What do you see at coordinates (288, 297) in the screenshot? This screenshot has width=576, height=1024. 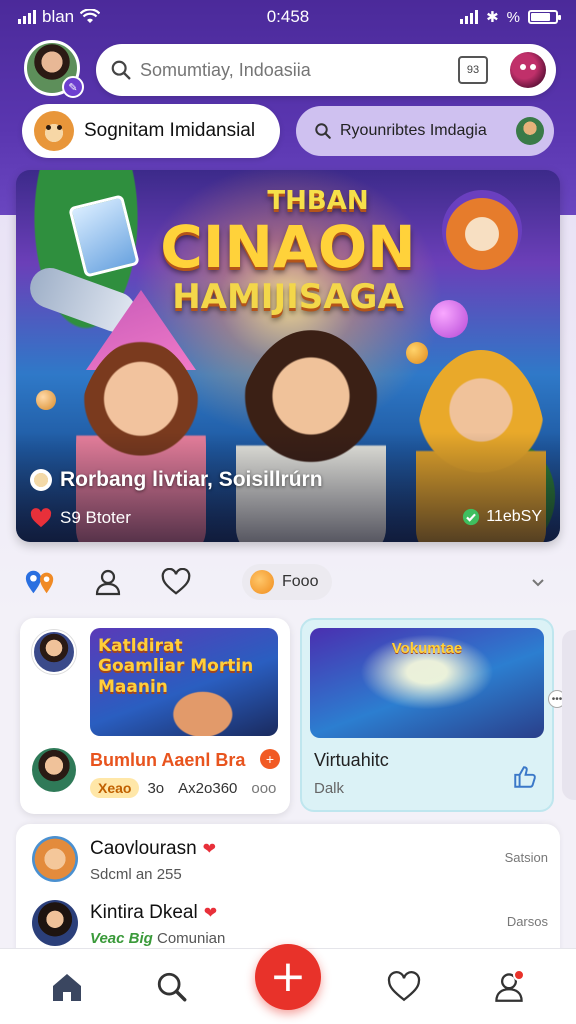 I see `hero-title-line3: HAMIJISAGA` at bounding box center [288, 297].